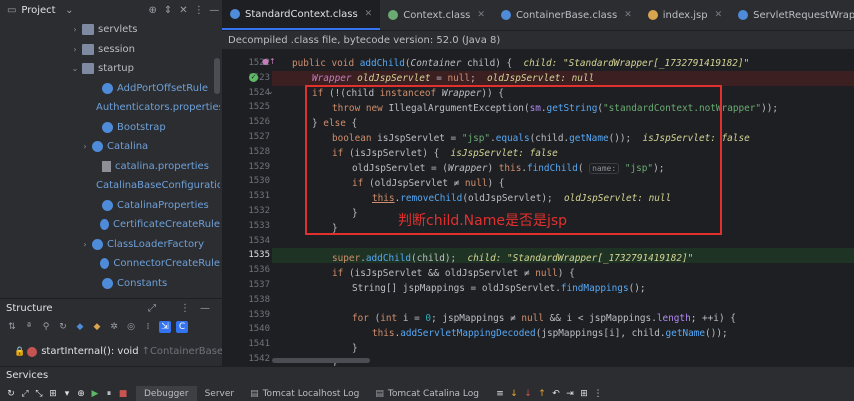 This screenshot has width=854, height=401. I want to click on tree-item: CertificateCreateRule, so click(110, 224).